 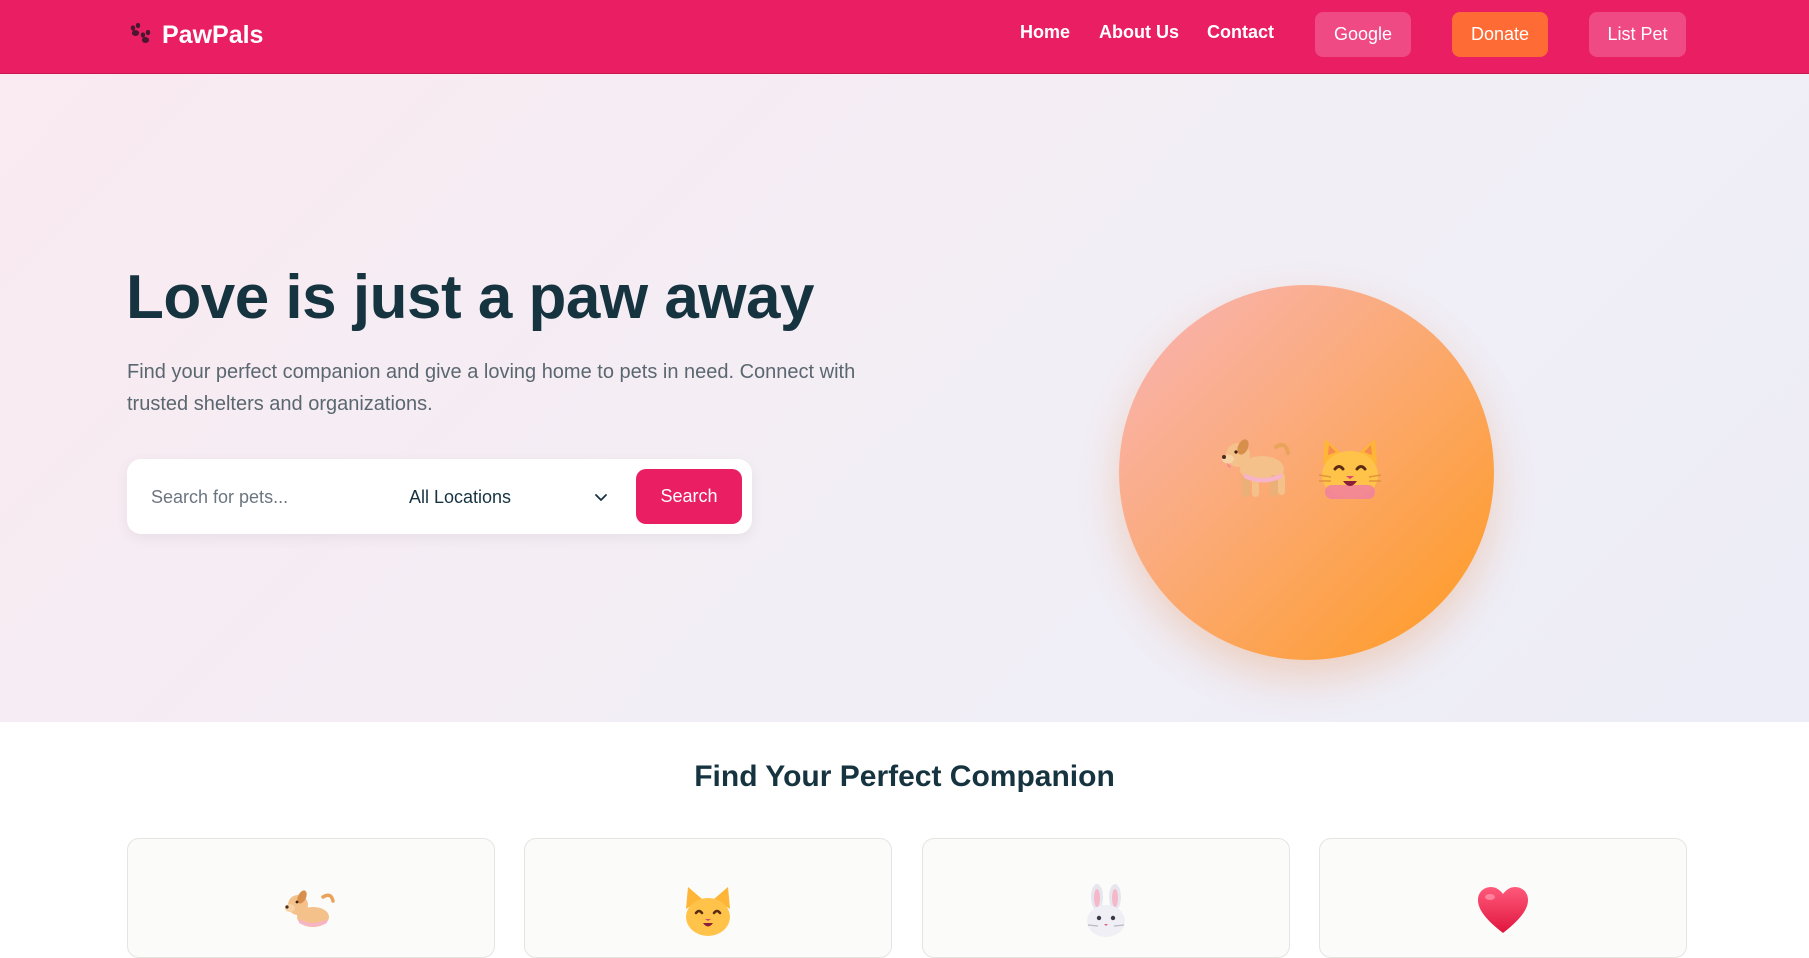 I want to click on nav-link-contact: Contact, so click(x=1240, y=32).